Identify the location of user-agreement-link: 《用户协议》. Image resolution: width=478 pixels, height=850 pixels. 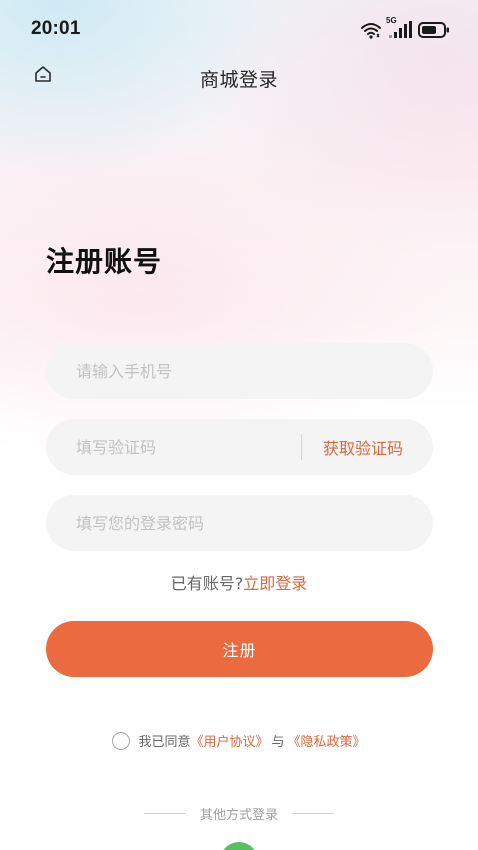
(229, 740).